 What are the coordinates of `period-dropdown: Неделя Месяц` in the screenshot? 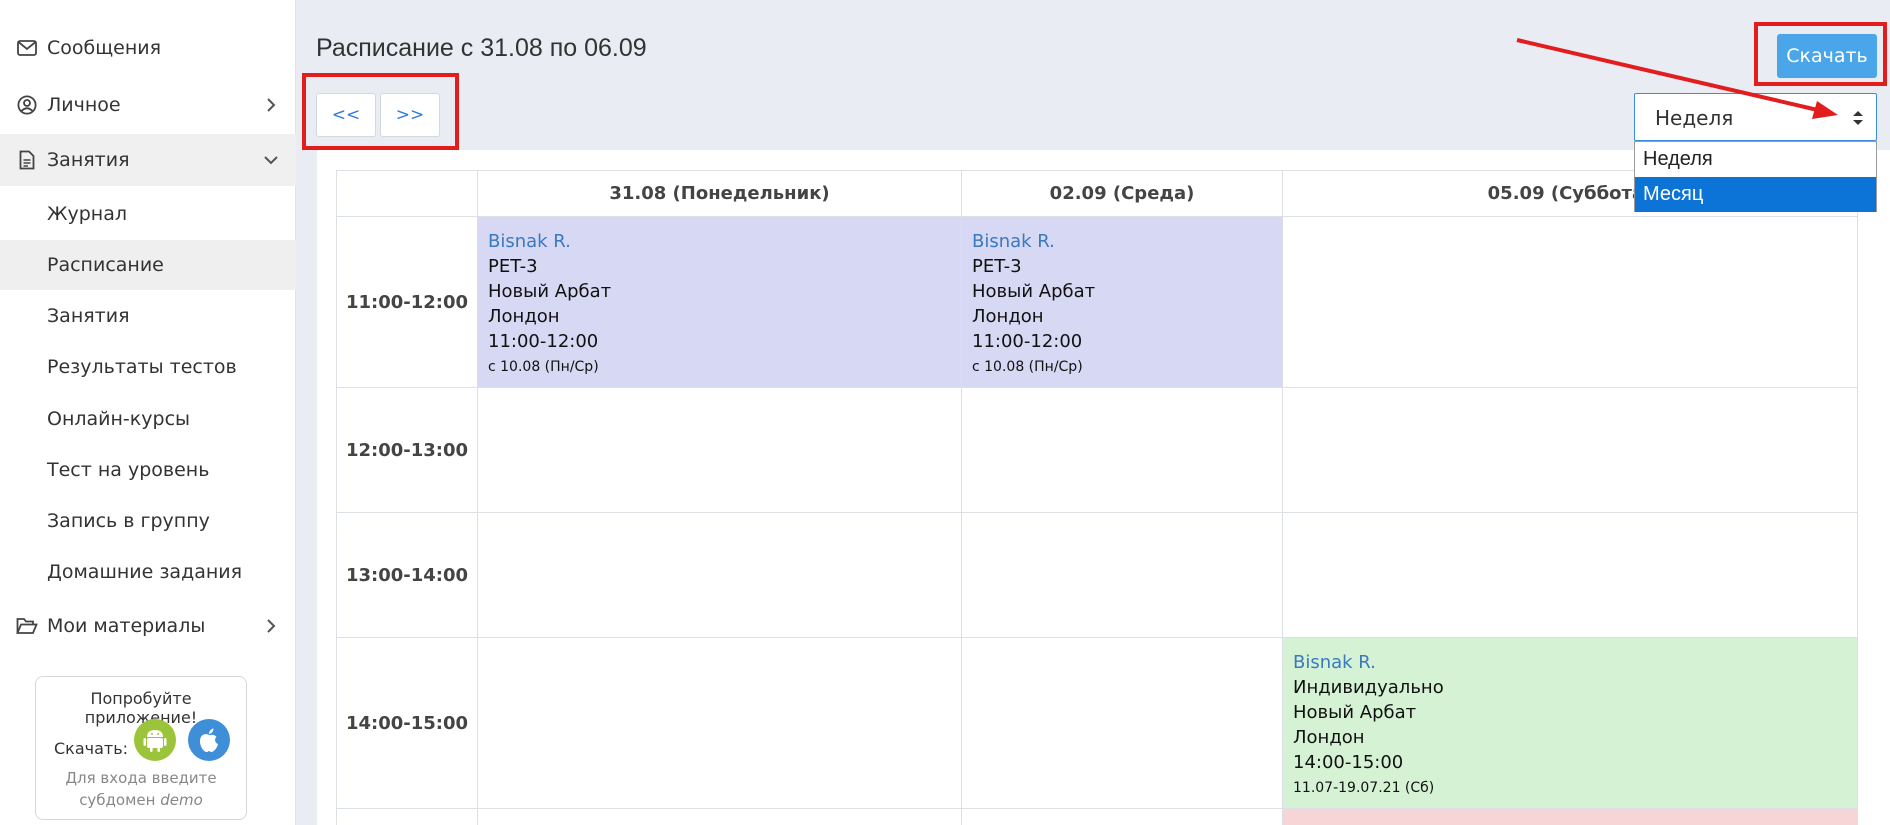 It's located at (1755, 176).